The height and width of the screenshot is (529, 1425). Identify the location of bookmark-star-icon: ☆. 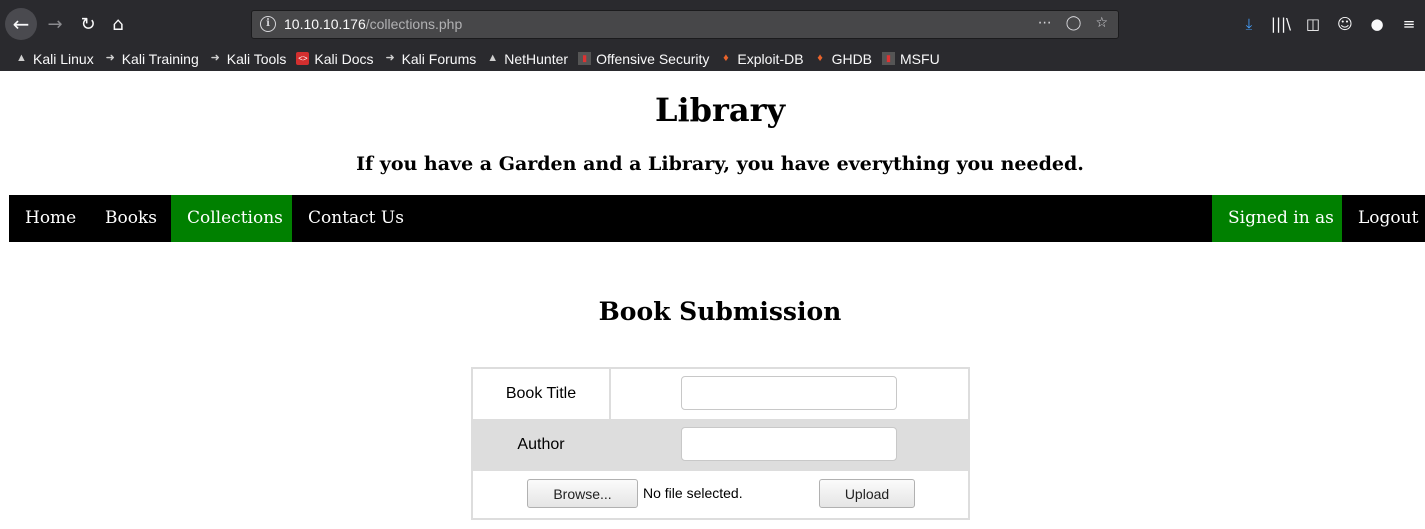
(1101, 23).